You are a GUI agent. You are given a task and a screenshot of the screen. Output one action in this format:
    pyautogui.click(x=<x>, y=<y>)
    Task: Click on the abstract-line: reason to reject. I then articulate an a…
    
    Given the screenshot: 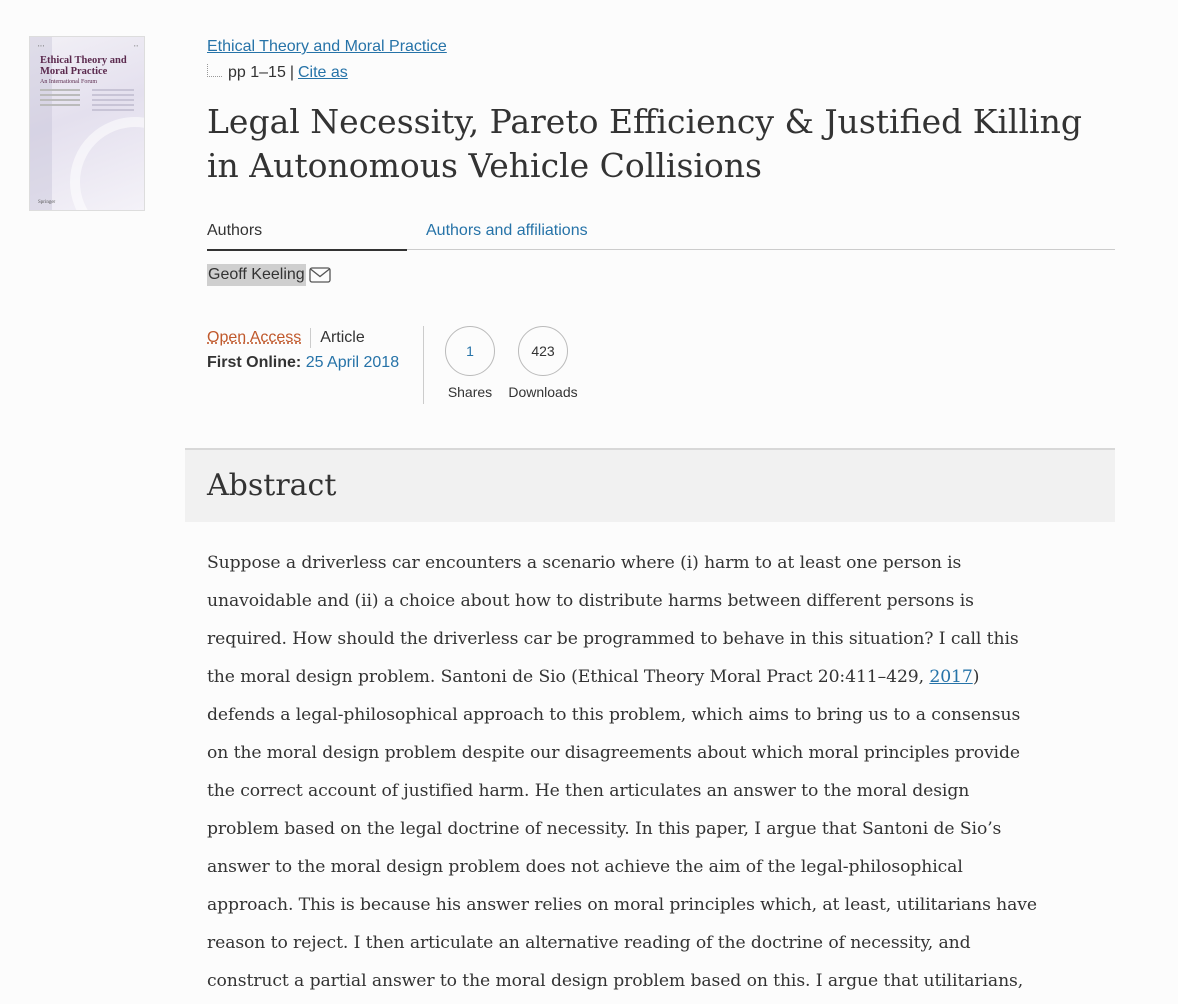 What is the action you would take?
    pyautogui.click(x=589, y=943)
    